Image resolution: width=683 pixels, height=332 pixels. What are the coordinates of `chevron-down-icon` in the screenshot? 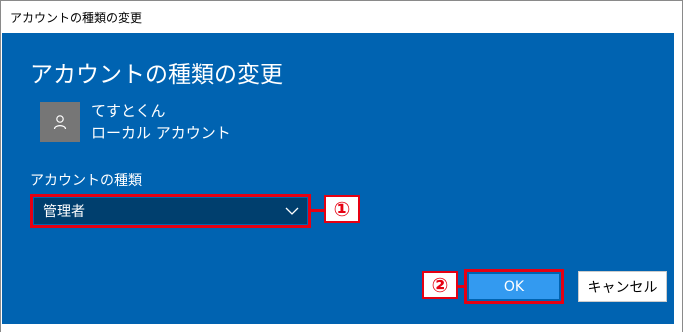 It's located at (292, 211).